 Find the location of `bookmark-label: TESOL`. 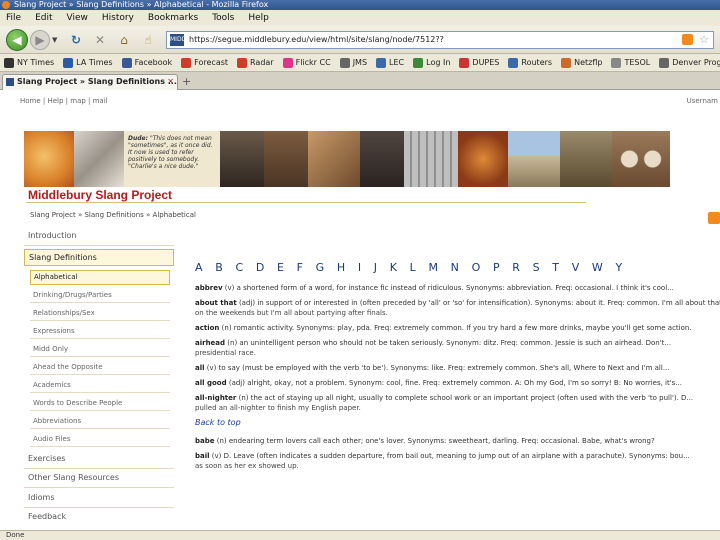

bookmark-label: TESOL is located at coordinates (637, 62).